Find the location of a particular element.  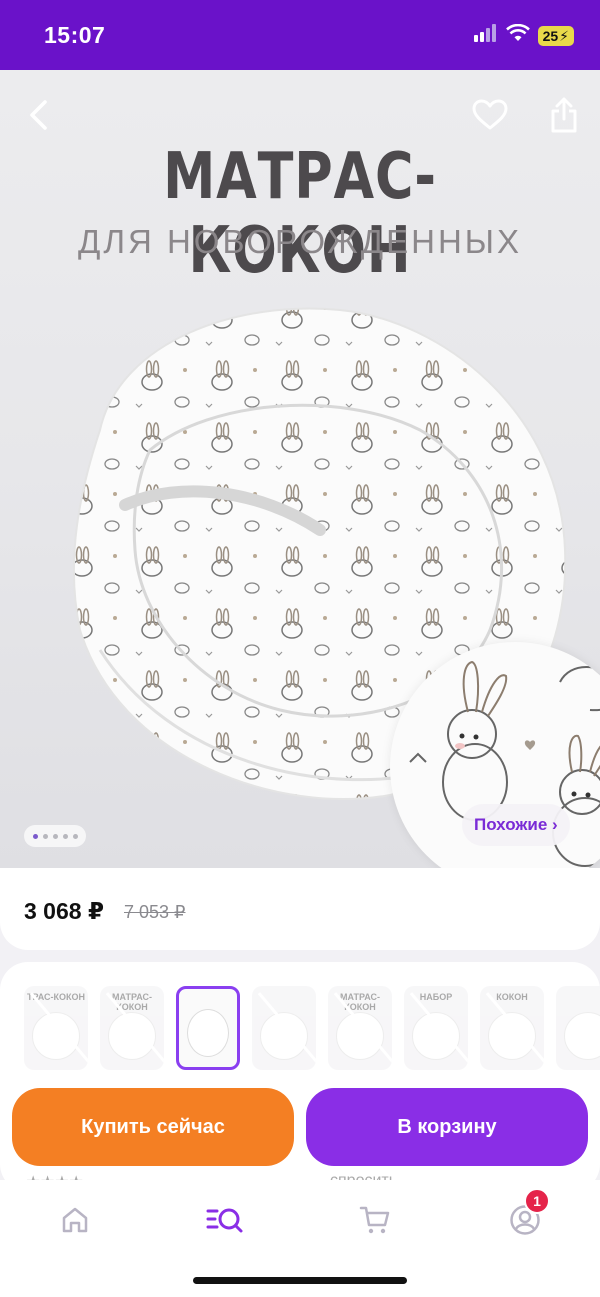

signal-icon is located at coordinates (485, 35).